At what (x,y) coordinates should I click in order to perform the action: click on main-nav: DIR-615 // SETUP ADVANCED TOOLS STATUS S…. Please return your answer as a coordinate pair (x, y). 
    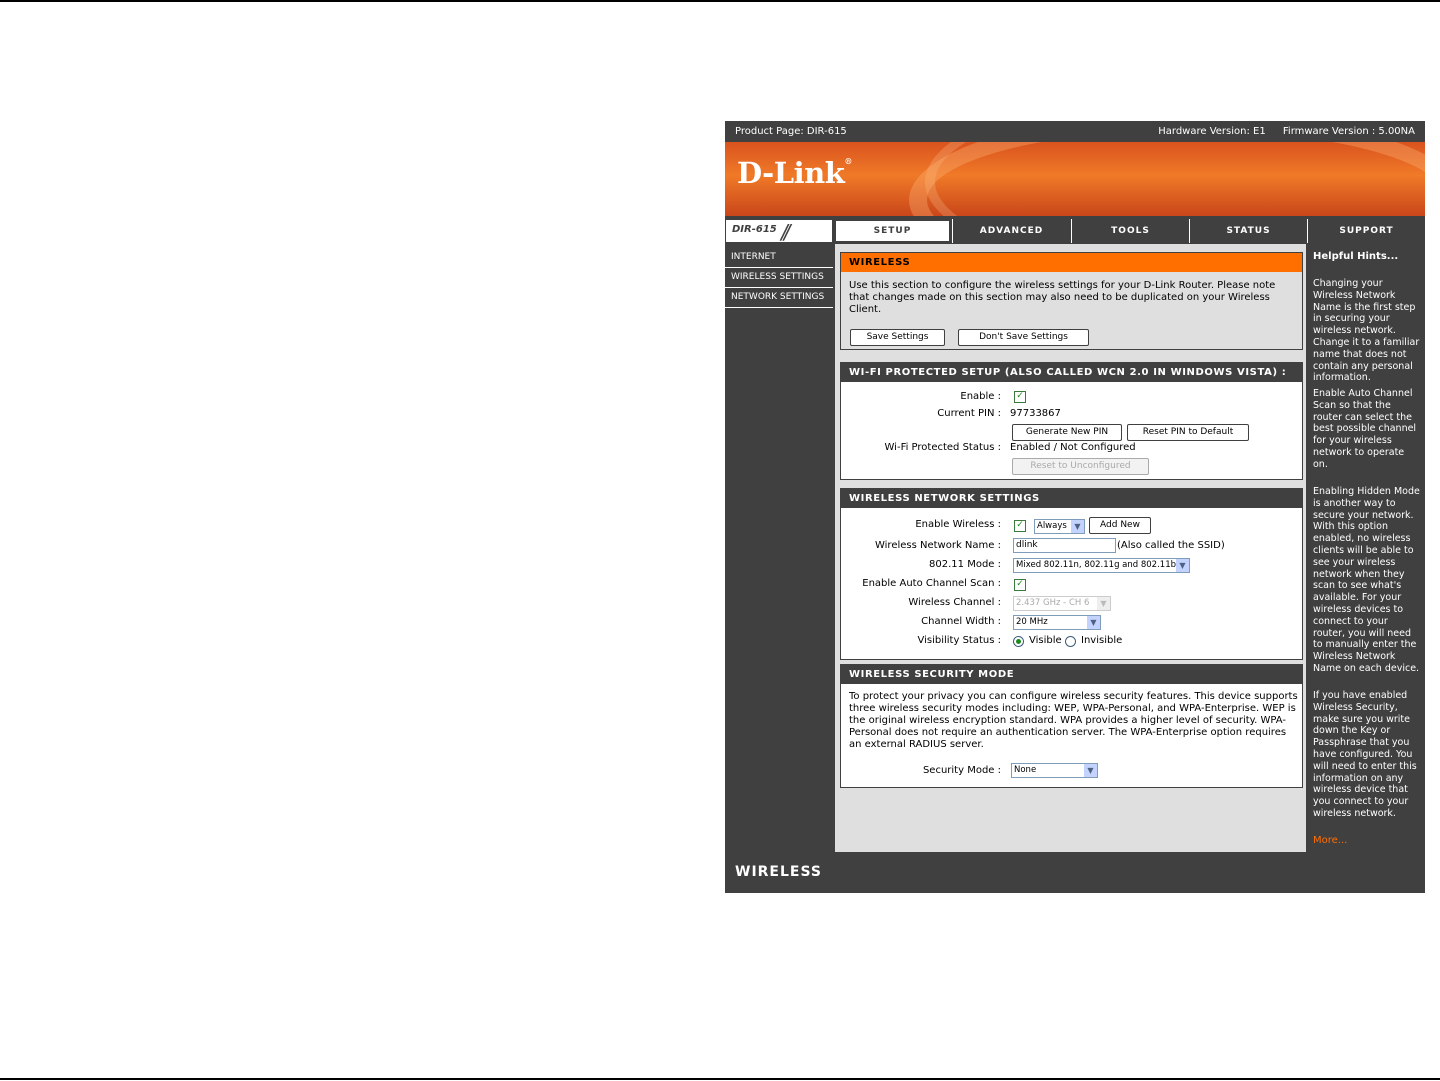
    Looking at the image, I should click on (1075, 231).